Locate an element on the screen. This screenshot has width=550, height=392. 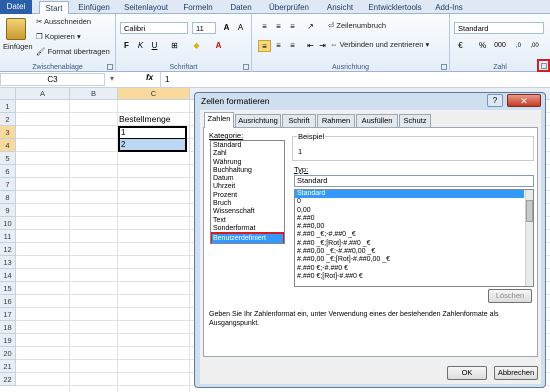
category-item: Währung is located at coordinates (247, 163).